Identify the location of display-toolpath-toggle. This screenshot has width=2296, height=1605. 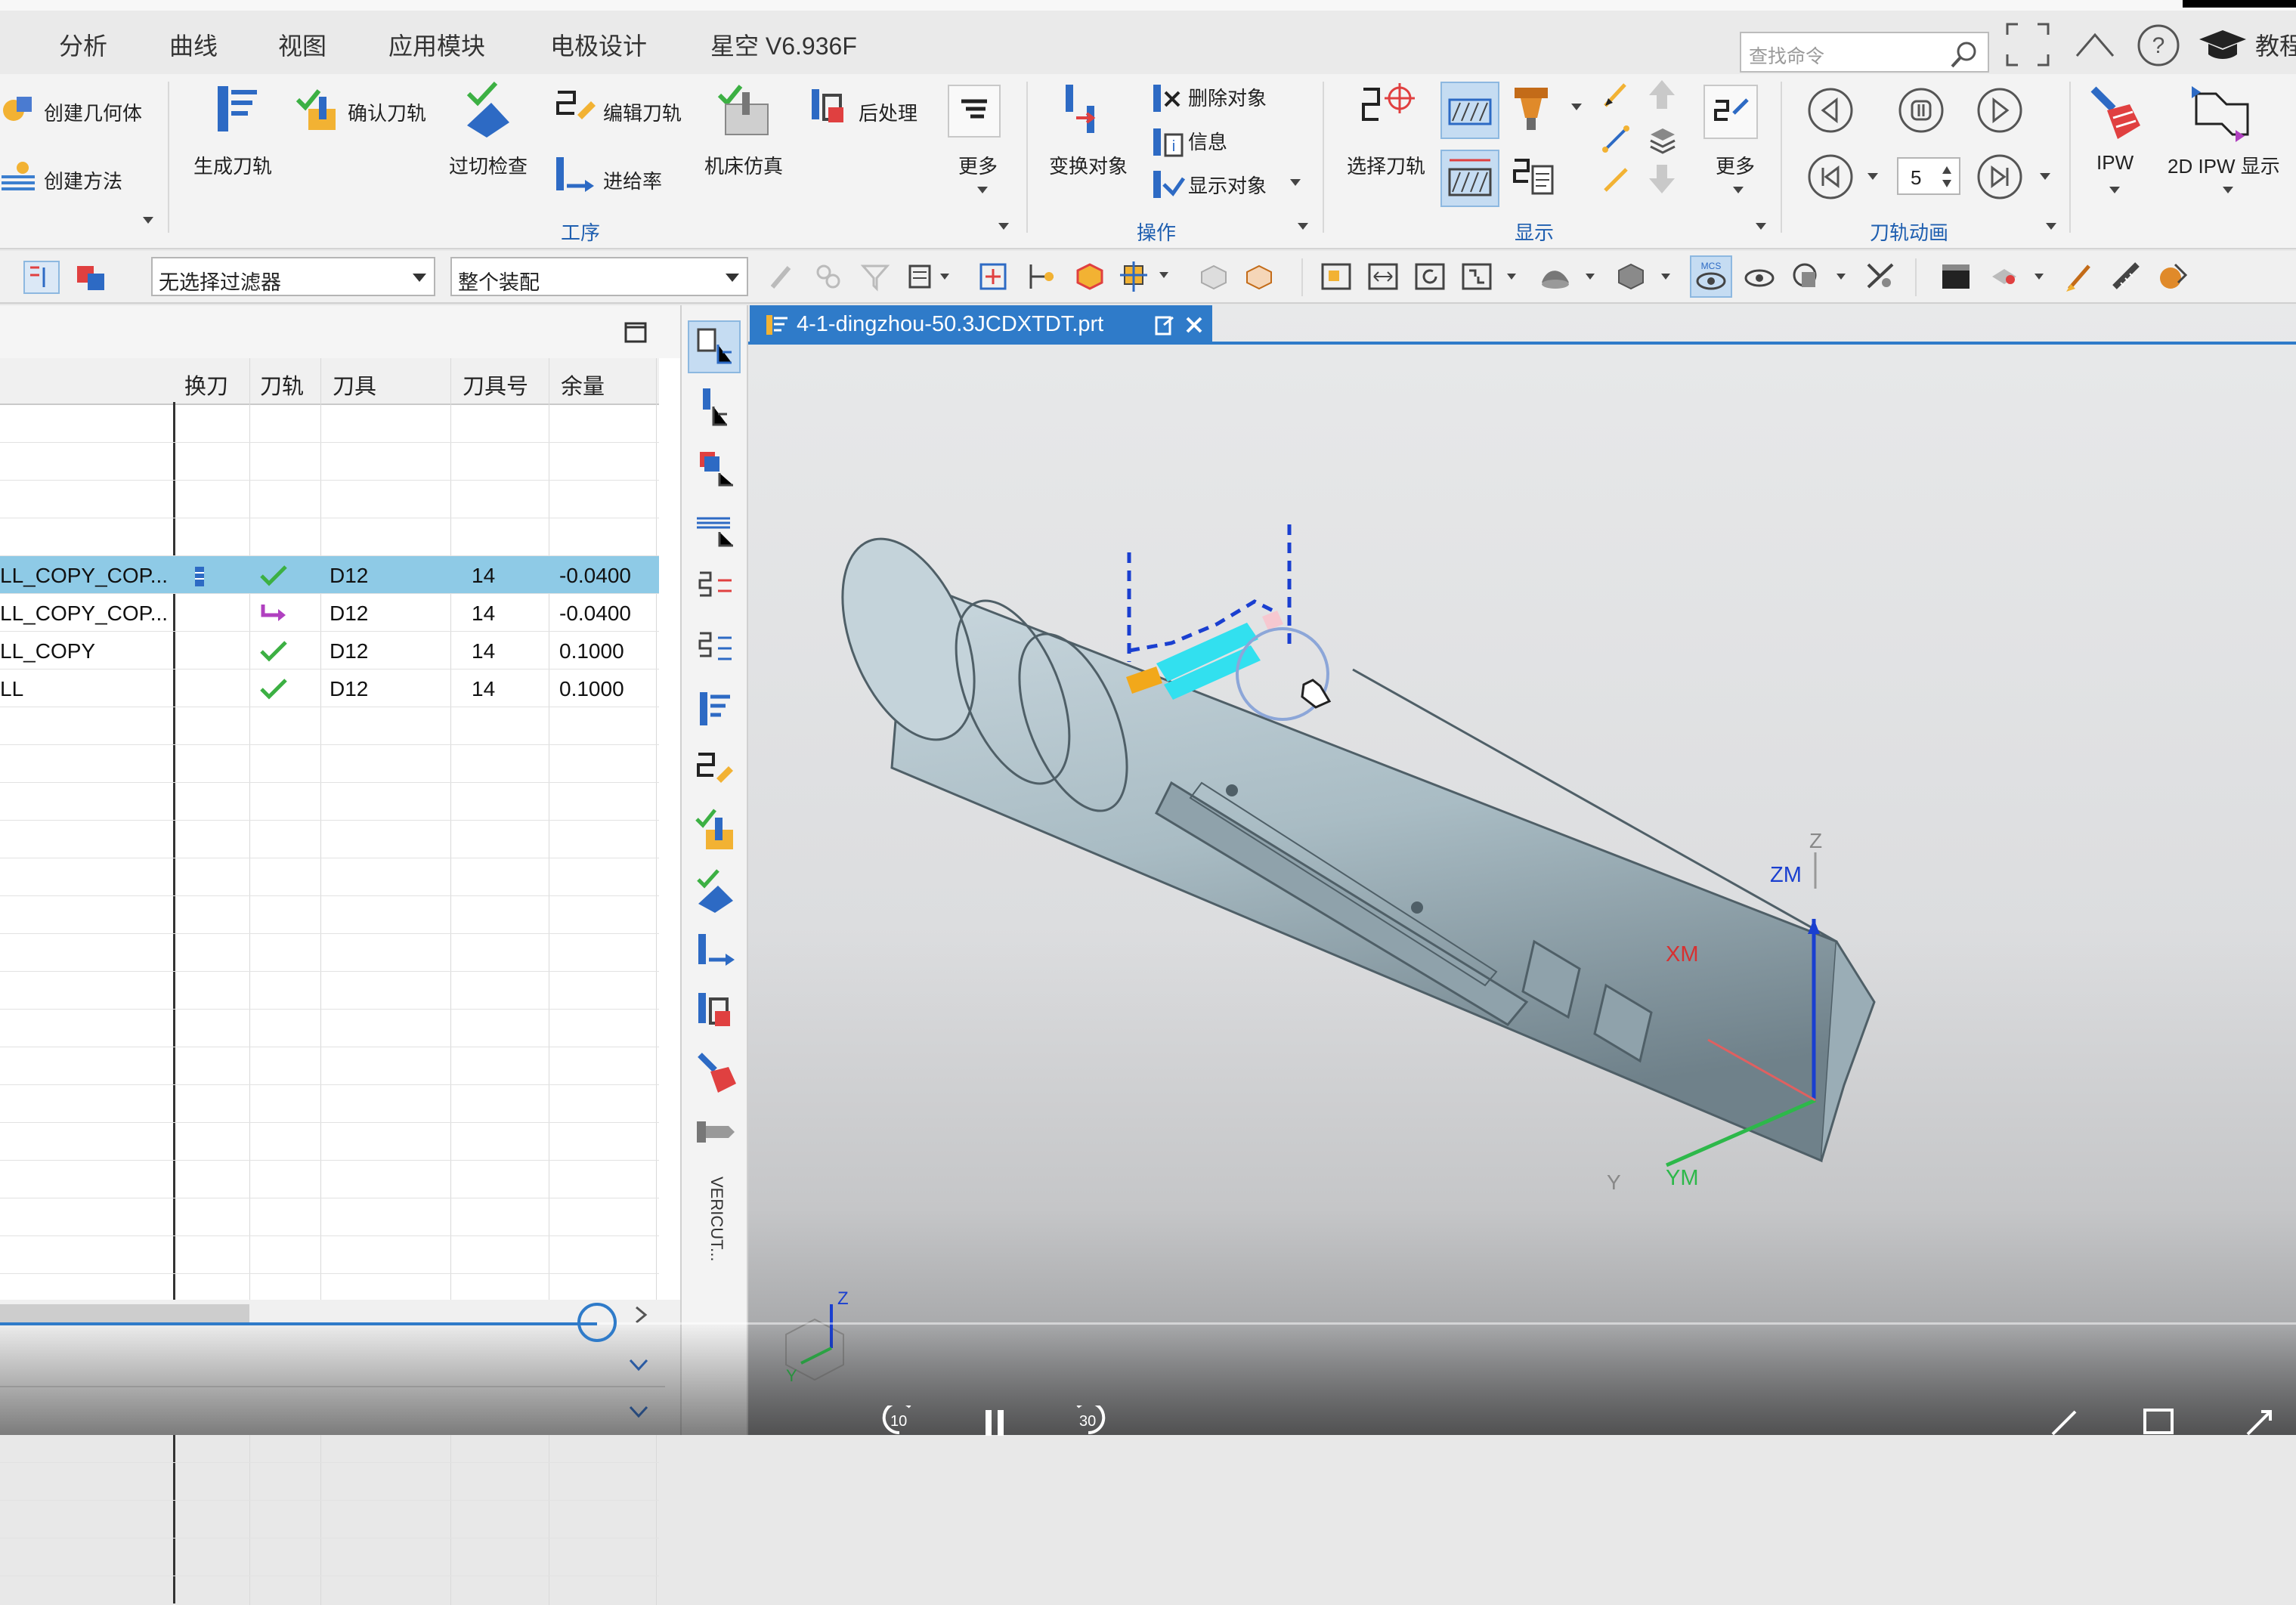
(1469, 110).